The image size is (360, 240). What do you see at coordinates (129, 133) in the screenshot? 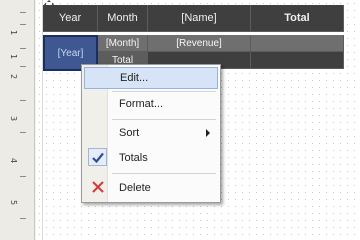
I see `menu-item-label: Sort` at bounding box center [129, 133].